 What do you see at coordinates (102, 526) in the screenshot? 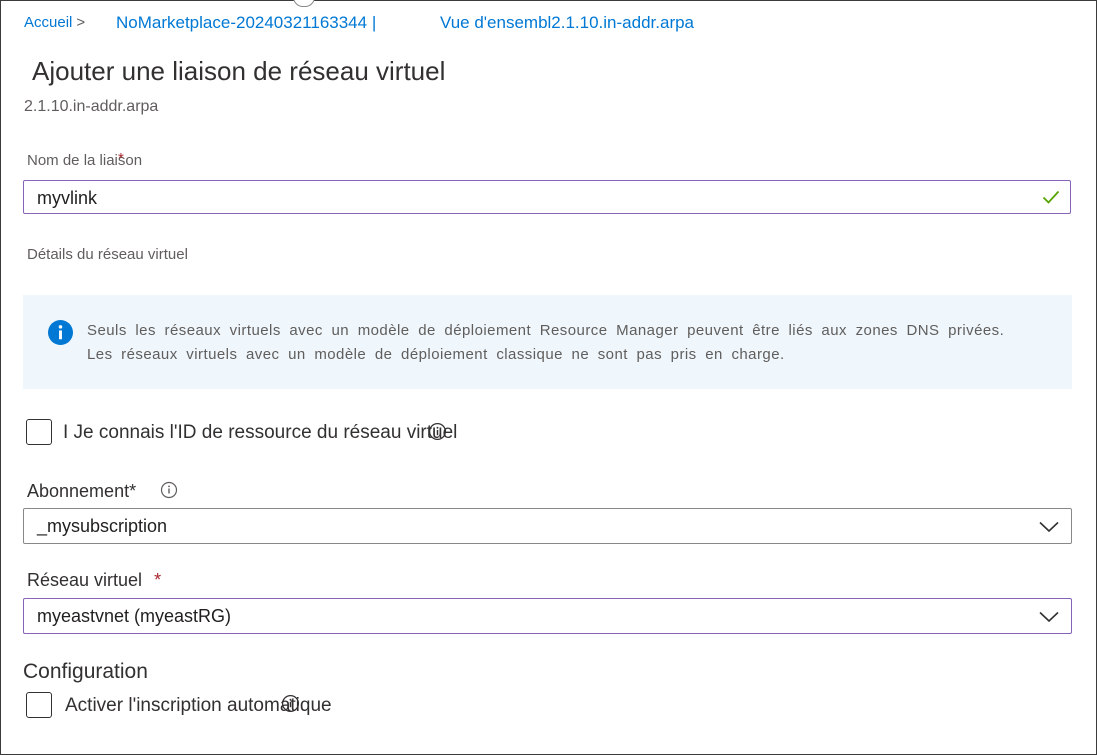
I see `subscription-value: _mysubscription` at bounding box center [102, 526].